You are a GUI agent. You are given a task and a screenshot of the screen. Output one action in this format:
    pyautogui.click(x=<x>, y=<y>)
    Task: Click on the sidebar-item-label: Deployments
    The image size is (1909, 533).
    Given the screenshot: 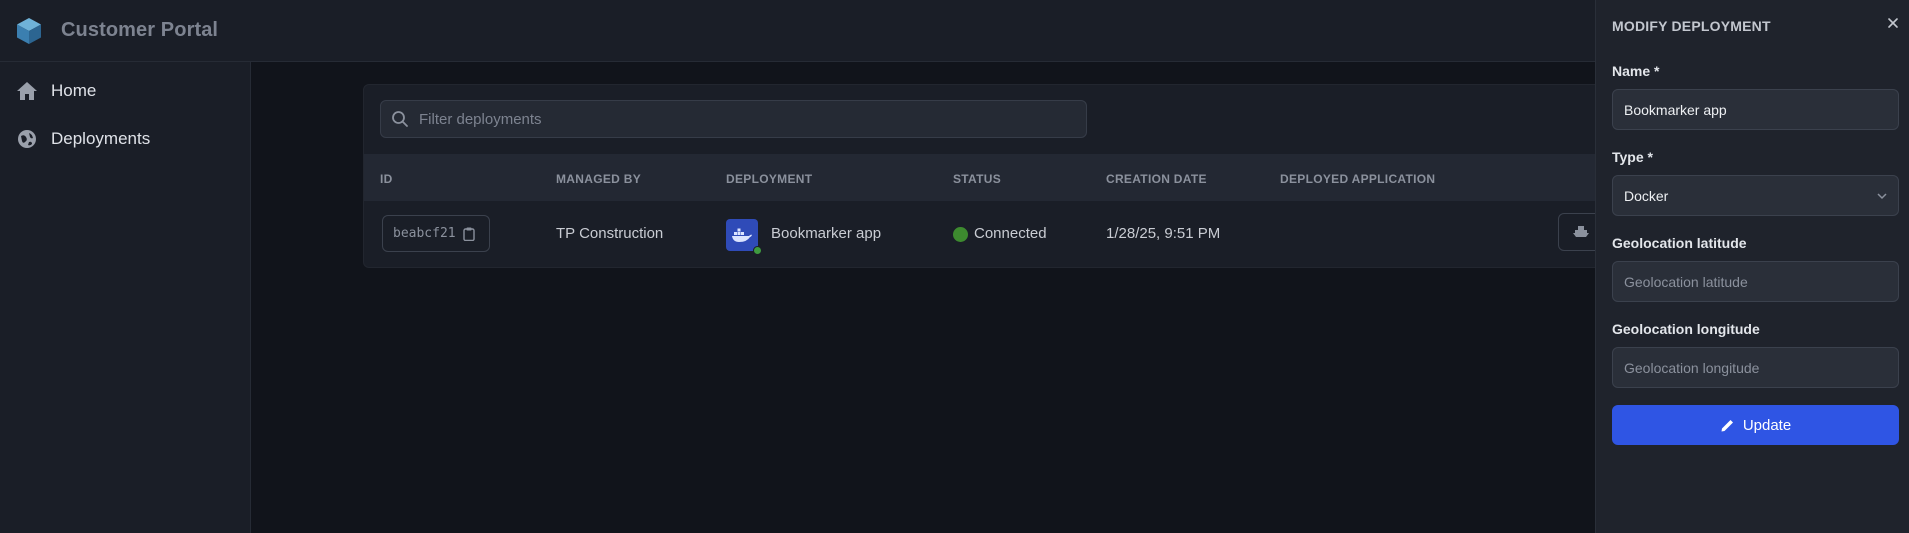 What is the action you would take?
    pyautogui.click(x=101, y=138)
    